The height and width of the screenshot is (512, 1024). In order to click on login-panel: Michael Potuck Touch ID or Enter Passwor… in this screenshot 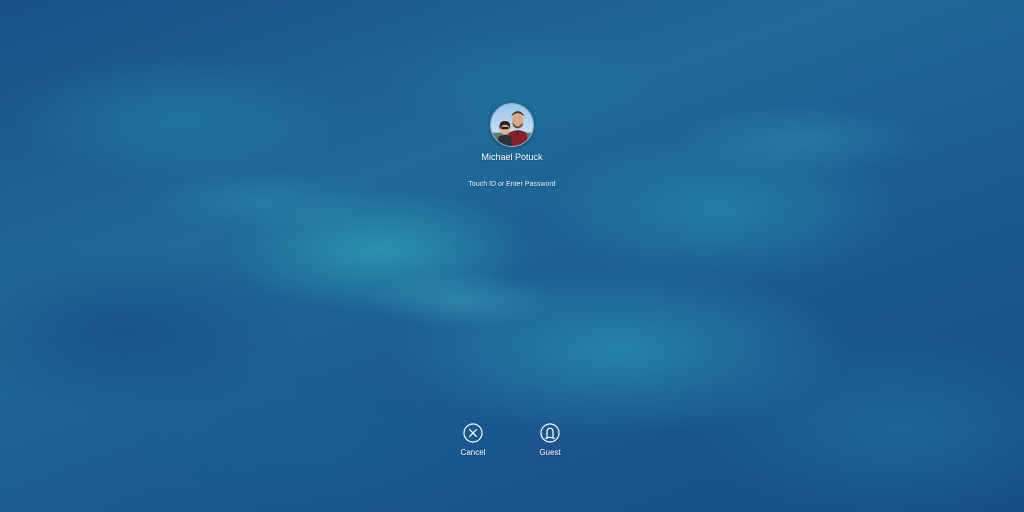, I will do `click(512, 146)`.